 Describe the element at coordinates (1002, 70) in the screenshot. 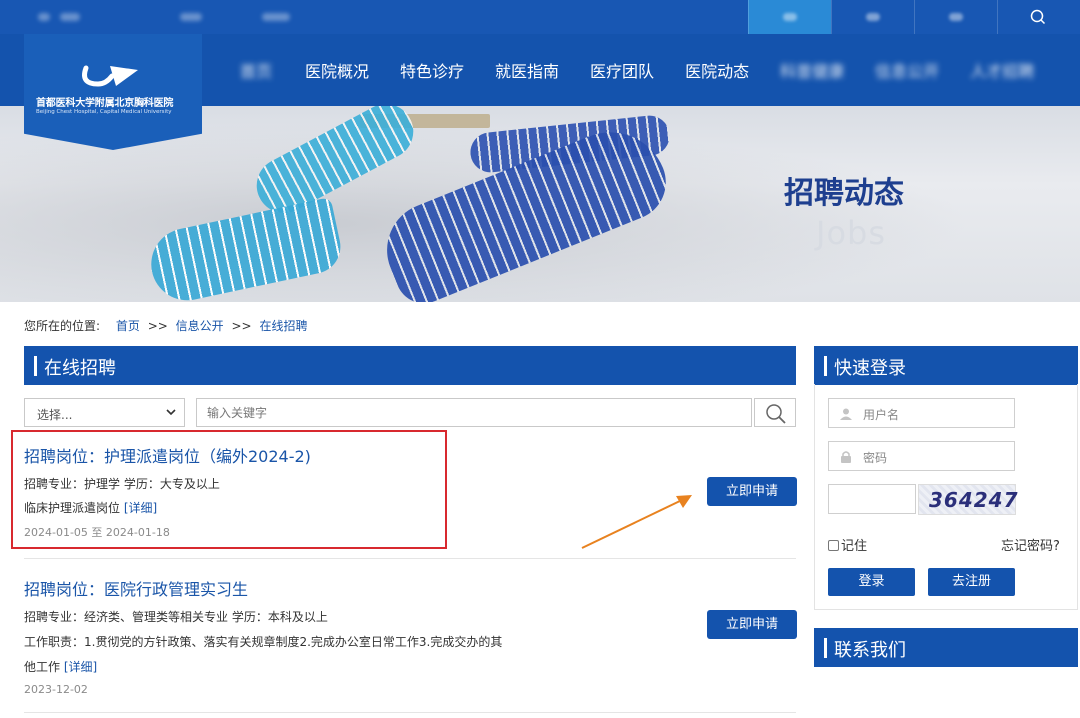

I see `nav-item-blurred: 人才招聘` at that location.